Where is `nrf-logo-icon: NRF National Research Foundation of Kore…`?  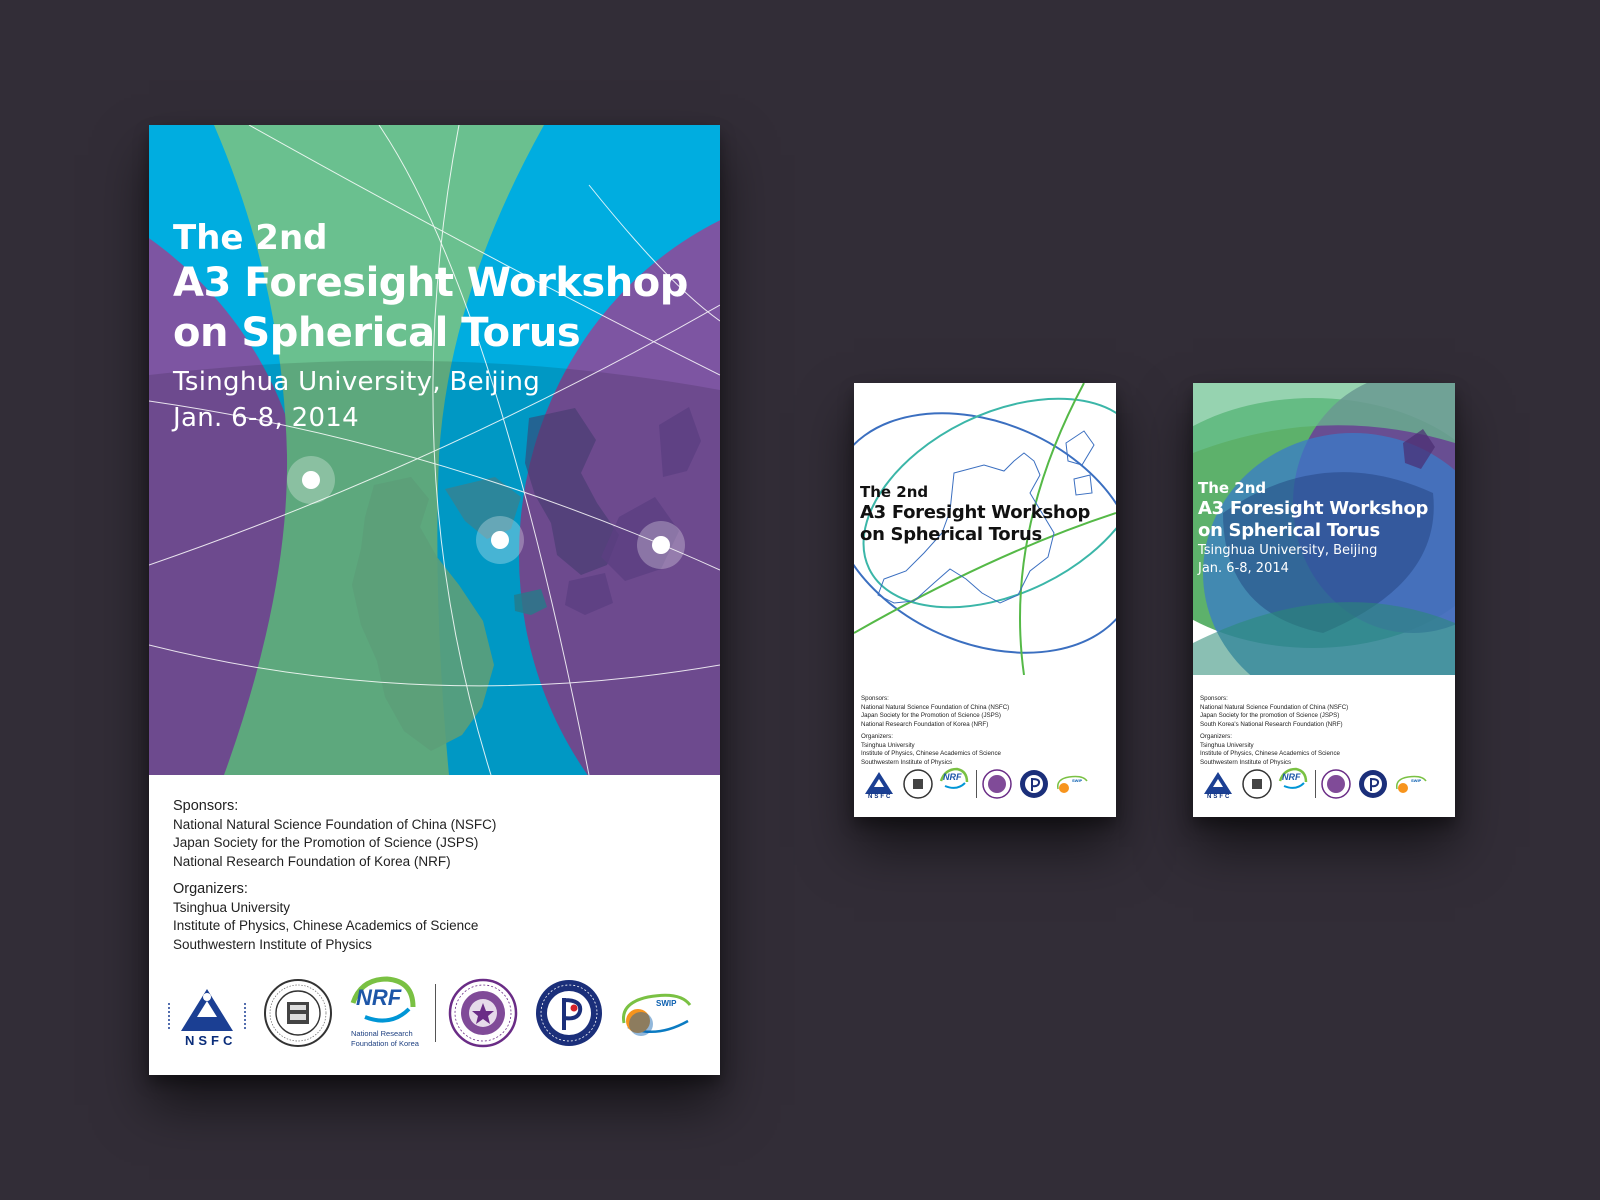 nrf-logo-icon: NRF National Research Foundation of Kore… is located at coordinates (383, 1013).